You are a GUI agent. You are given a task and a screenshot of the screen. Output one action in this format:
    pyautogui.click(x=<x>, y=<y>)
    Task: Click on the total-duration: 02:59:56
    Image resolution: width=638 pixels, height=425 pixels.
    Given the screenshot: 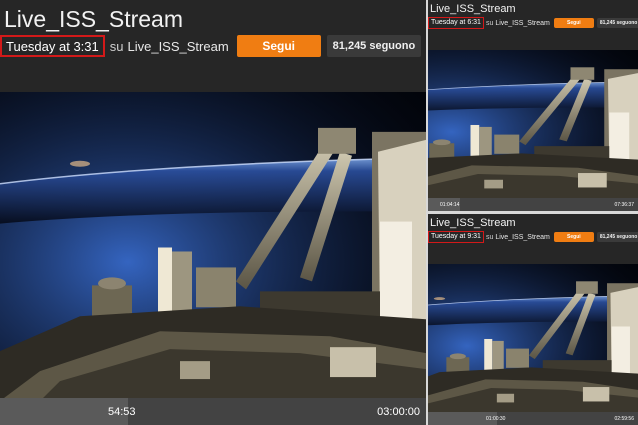 What is the action you would take?
    pyautogui.click(x=624, y=418)
    